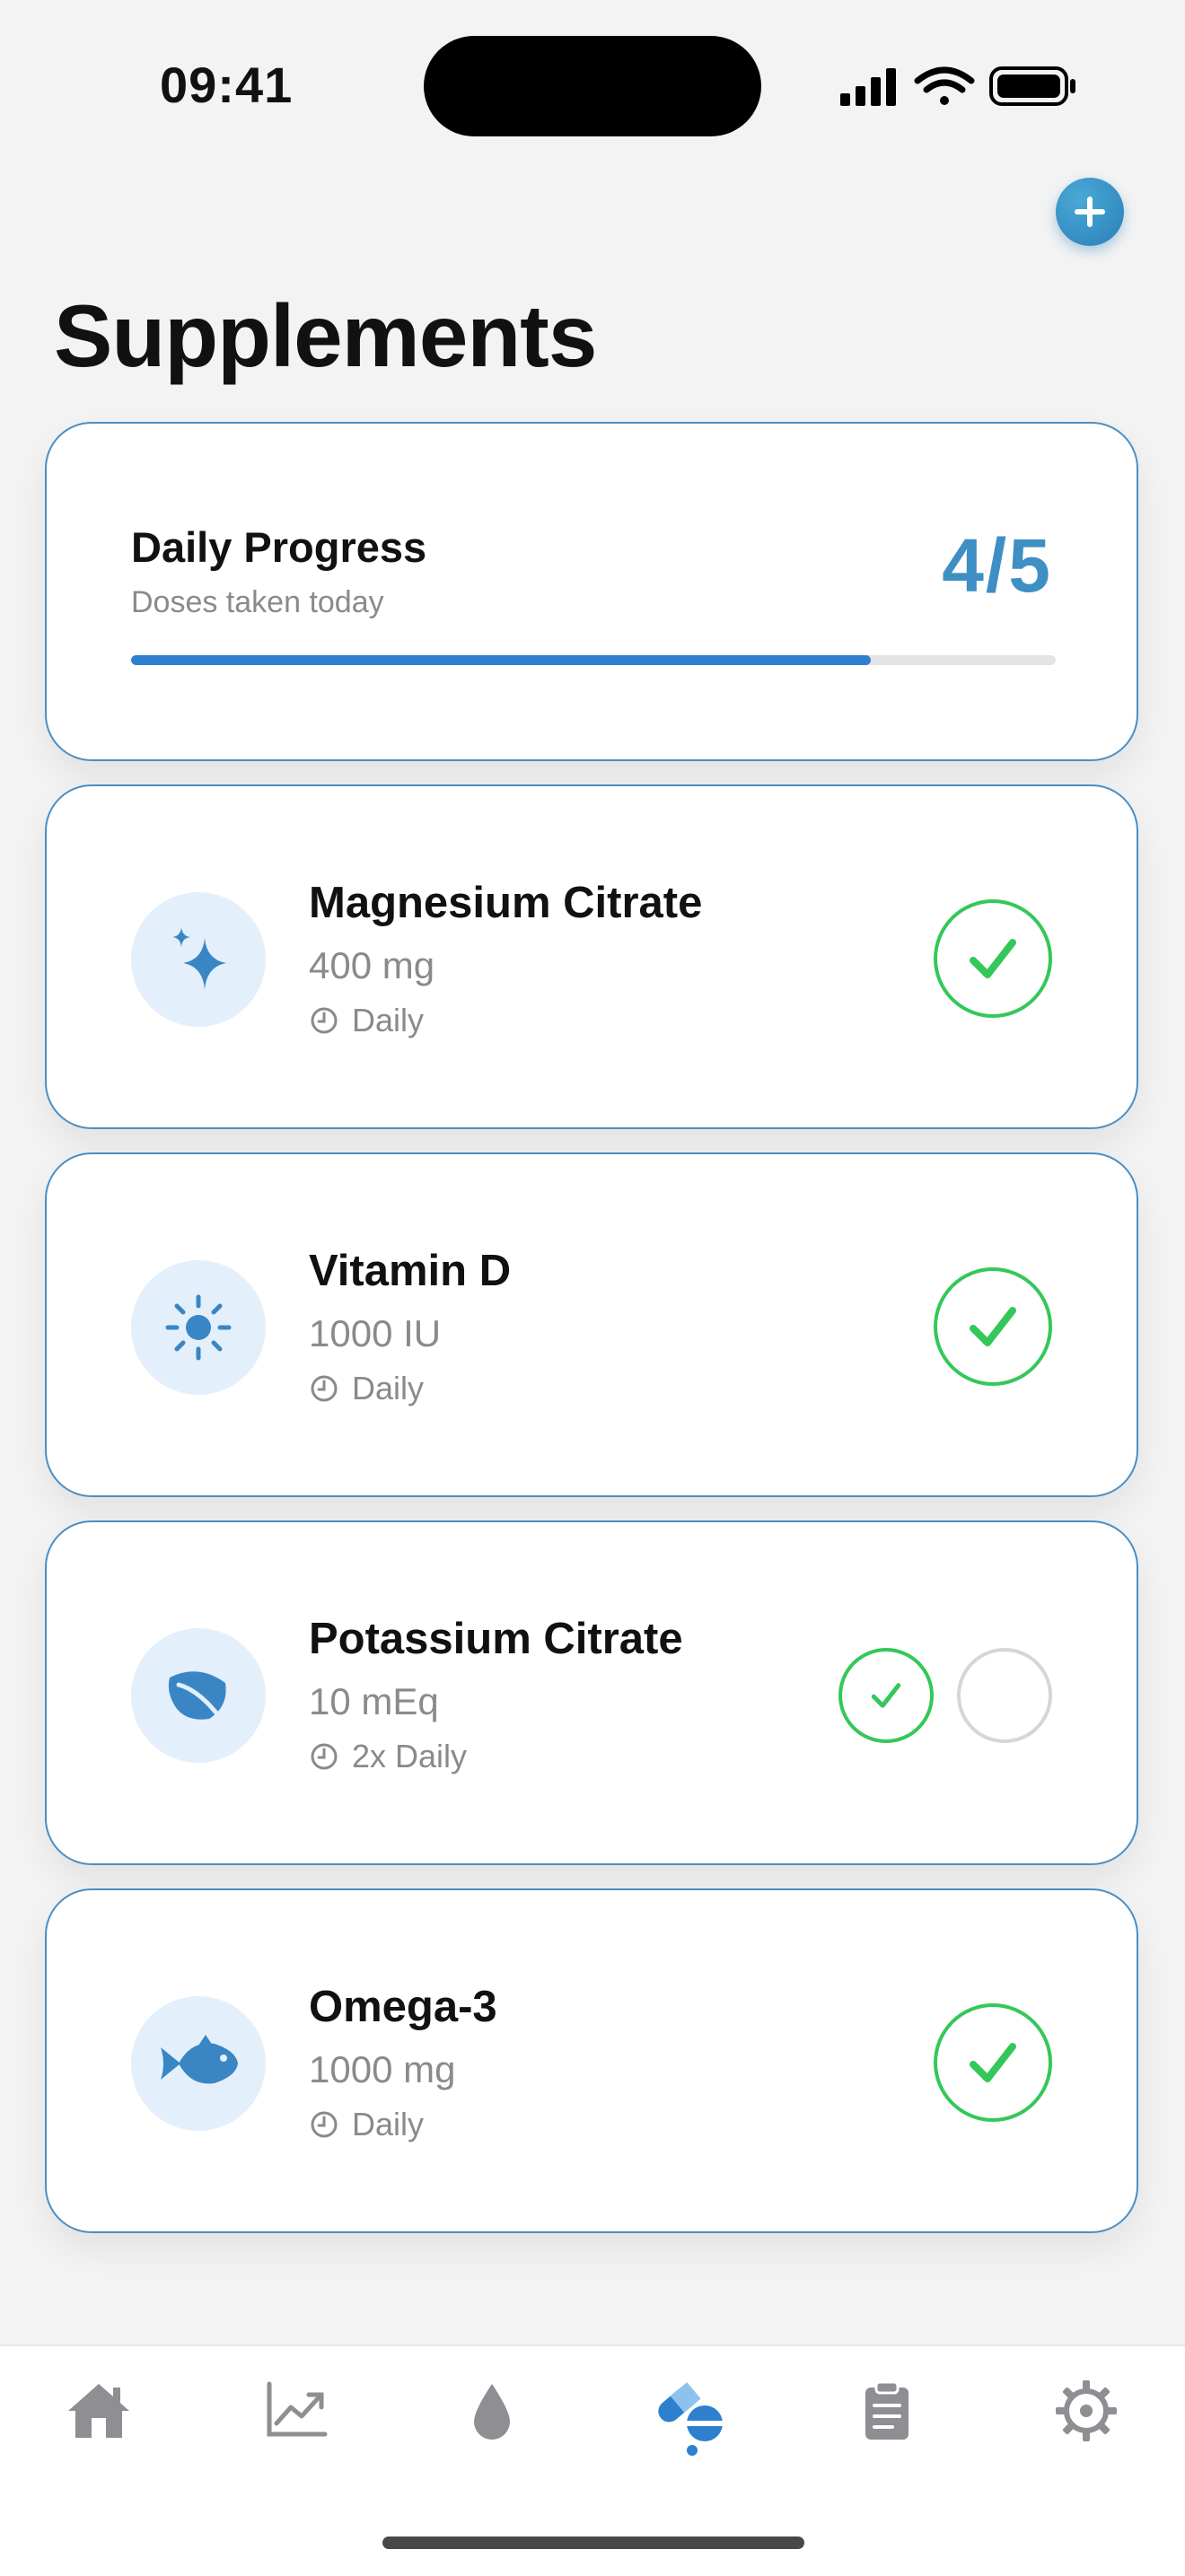 The width and height of the screenshot is (1185, 2576). I want to click on supplement-schedule: 2x Daily, so click(388, 1756).